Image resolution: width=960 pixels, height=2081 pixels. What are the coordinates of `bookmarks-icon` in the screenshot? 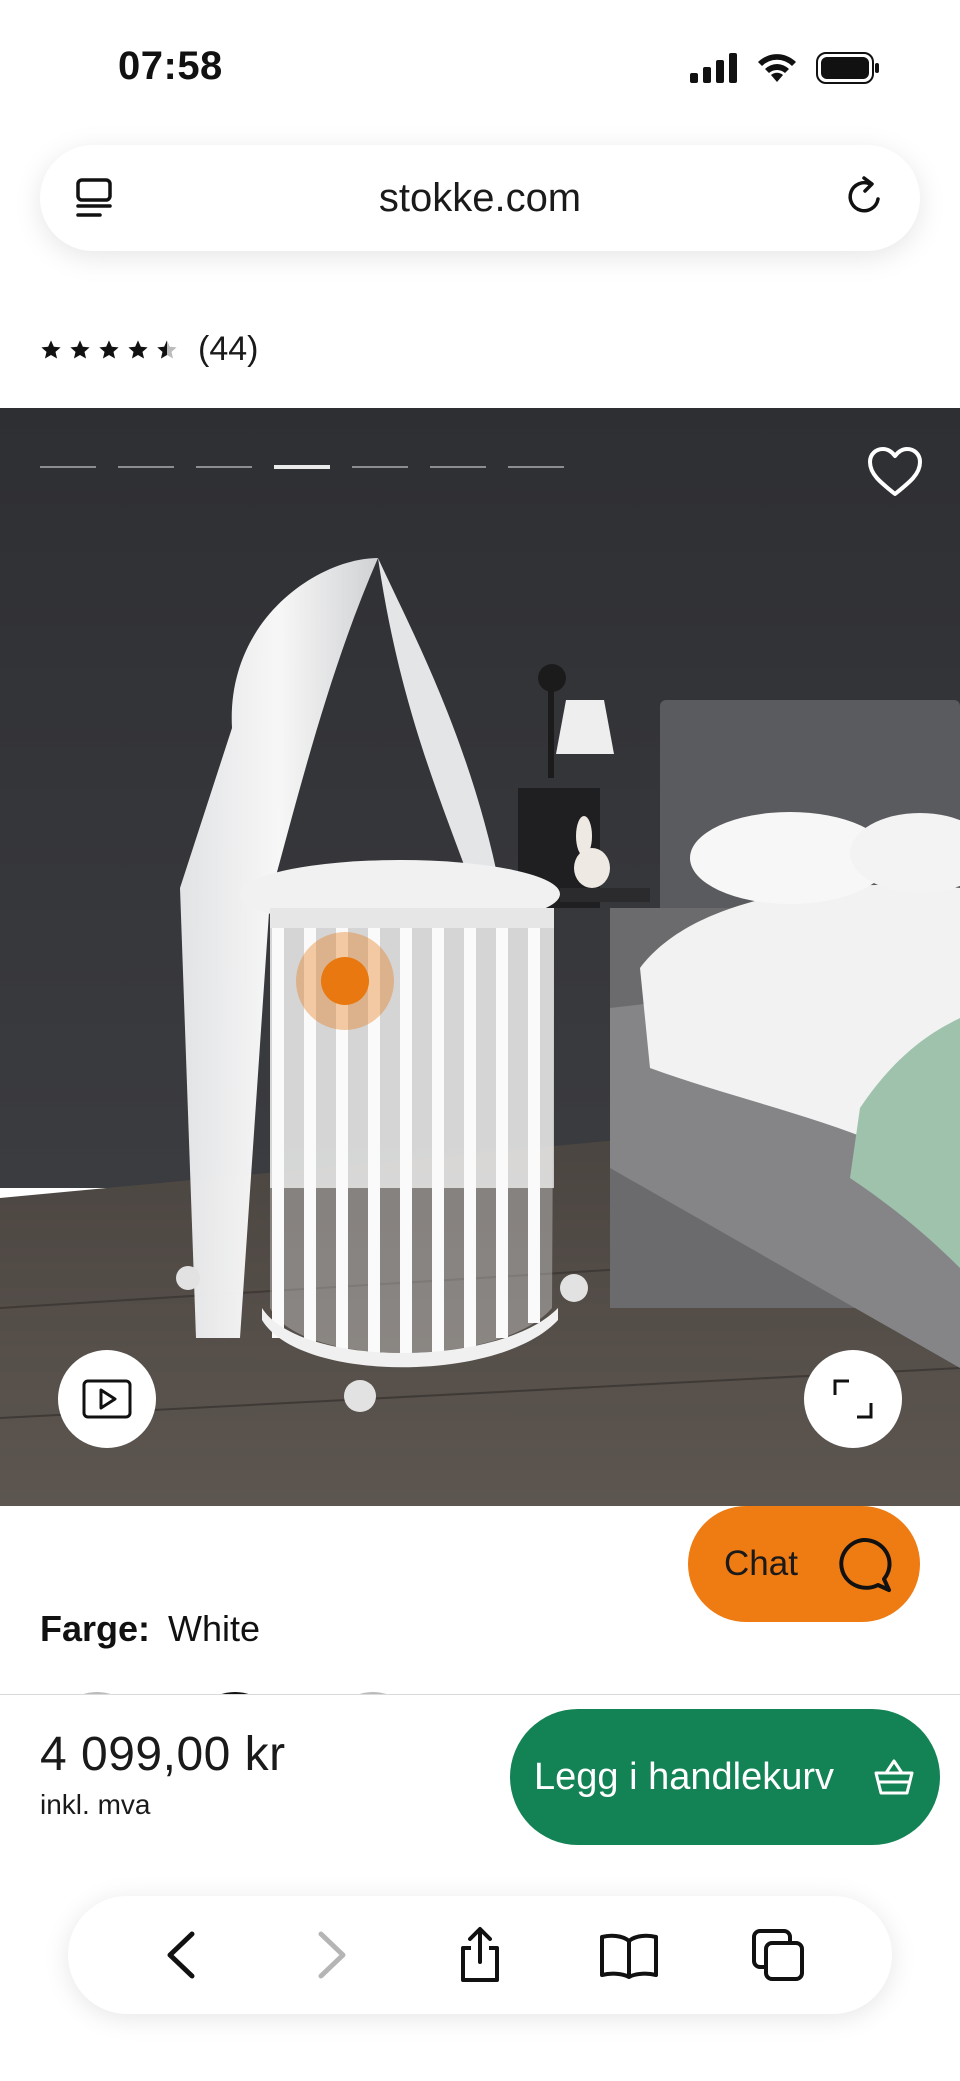 It's located at (628, 1956).